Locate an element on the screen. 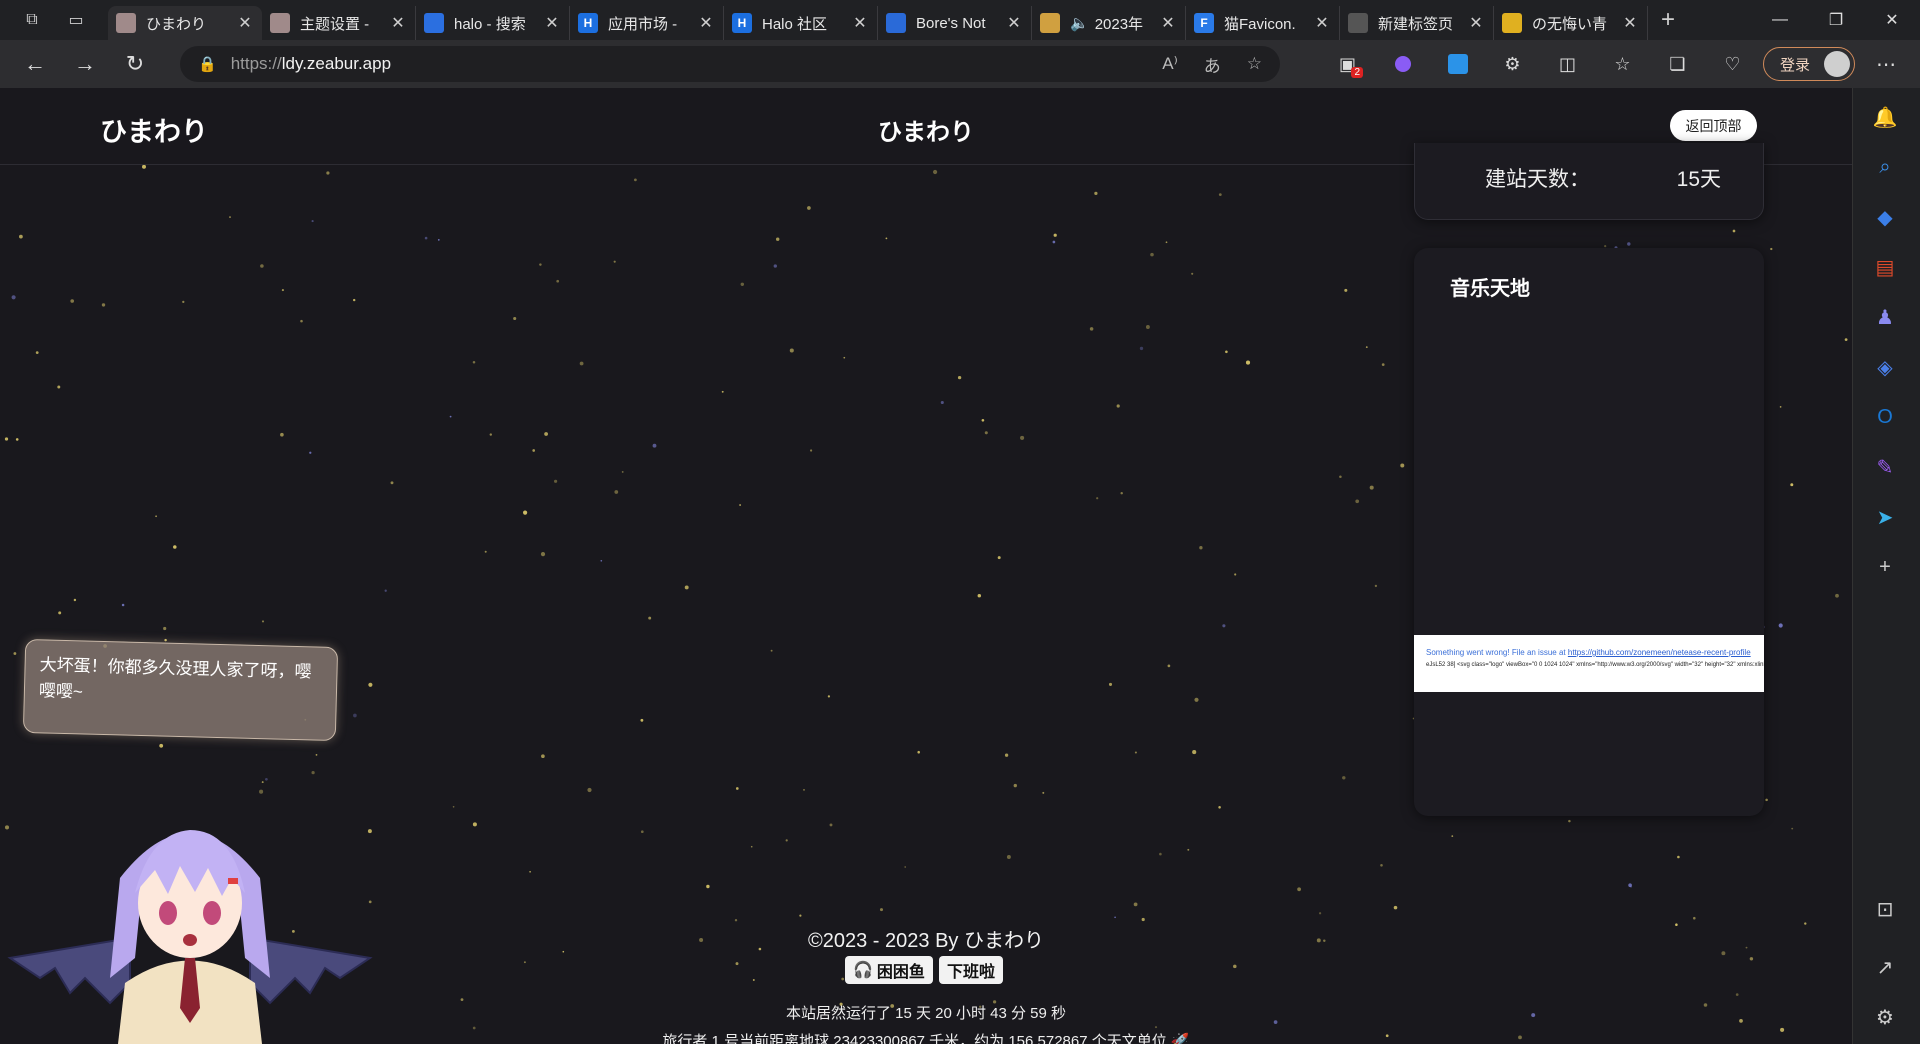 This screenshot has width=1920, height=1044. mascot-eye-left is located at coordinates (168, 913).